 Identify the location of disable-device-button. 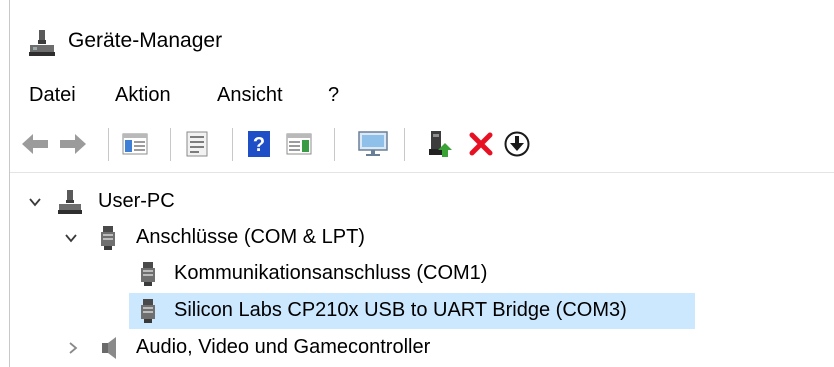
(517, 144).